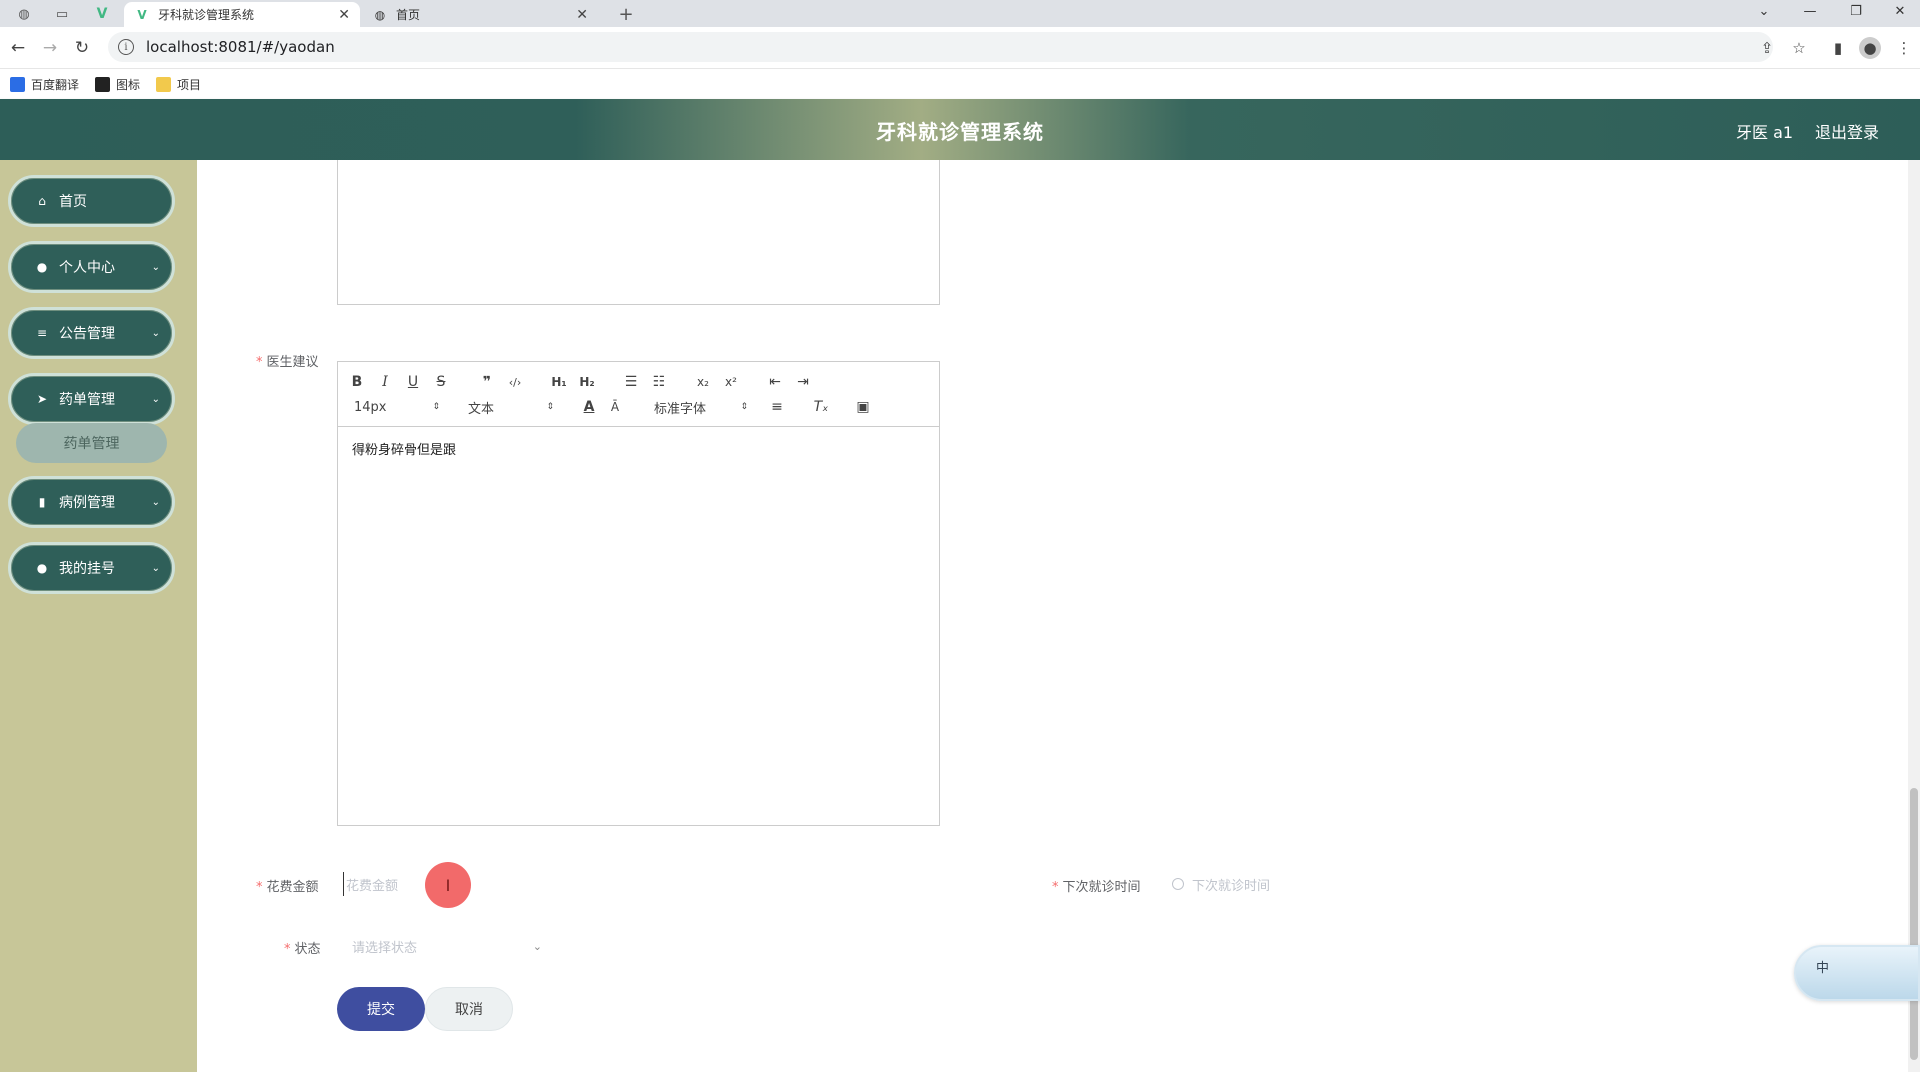 The image size is (1920, 1072). Describe the element at coordinates (50, 48) in the screenshot. I see `forward-arrow-icon: →` at that location.